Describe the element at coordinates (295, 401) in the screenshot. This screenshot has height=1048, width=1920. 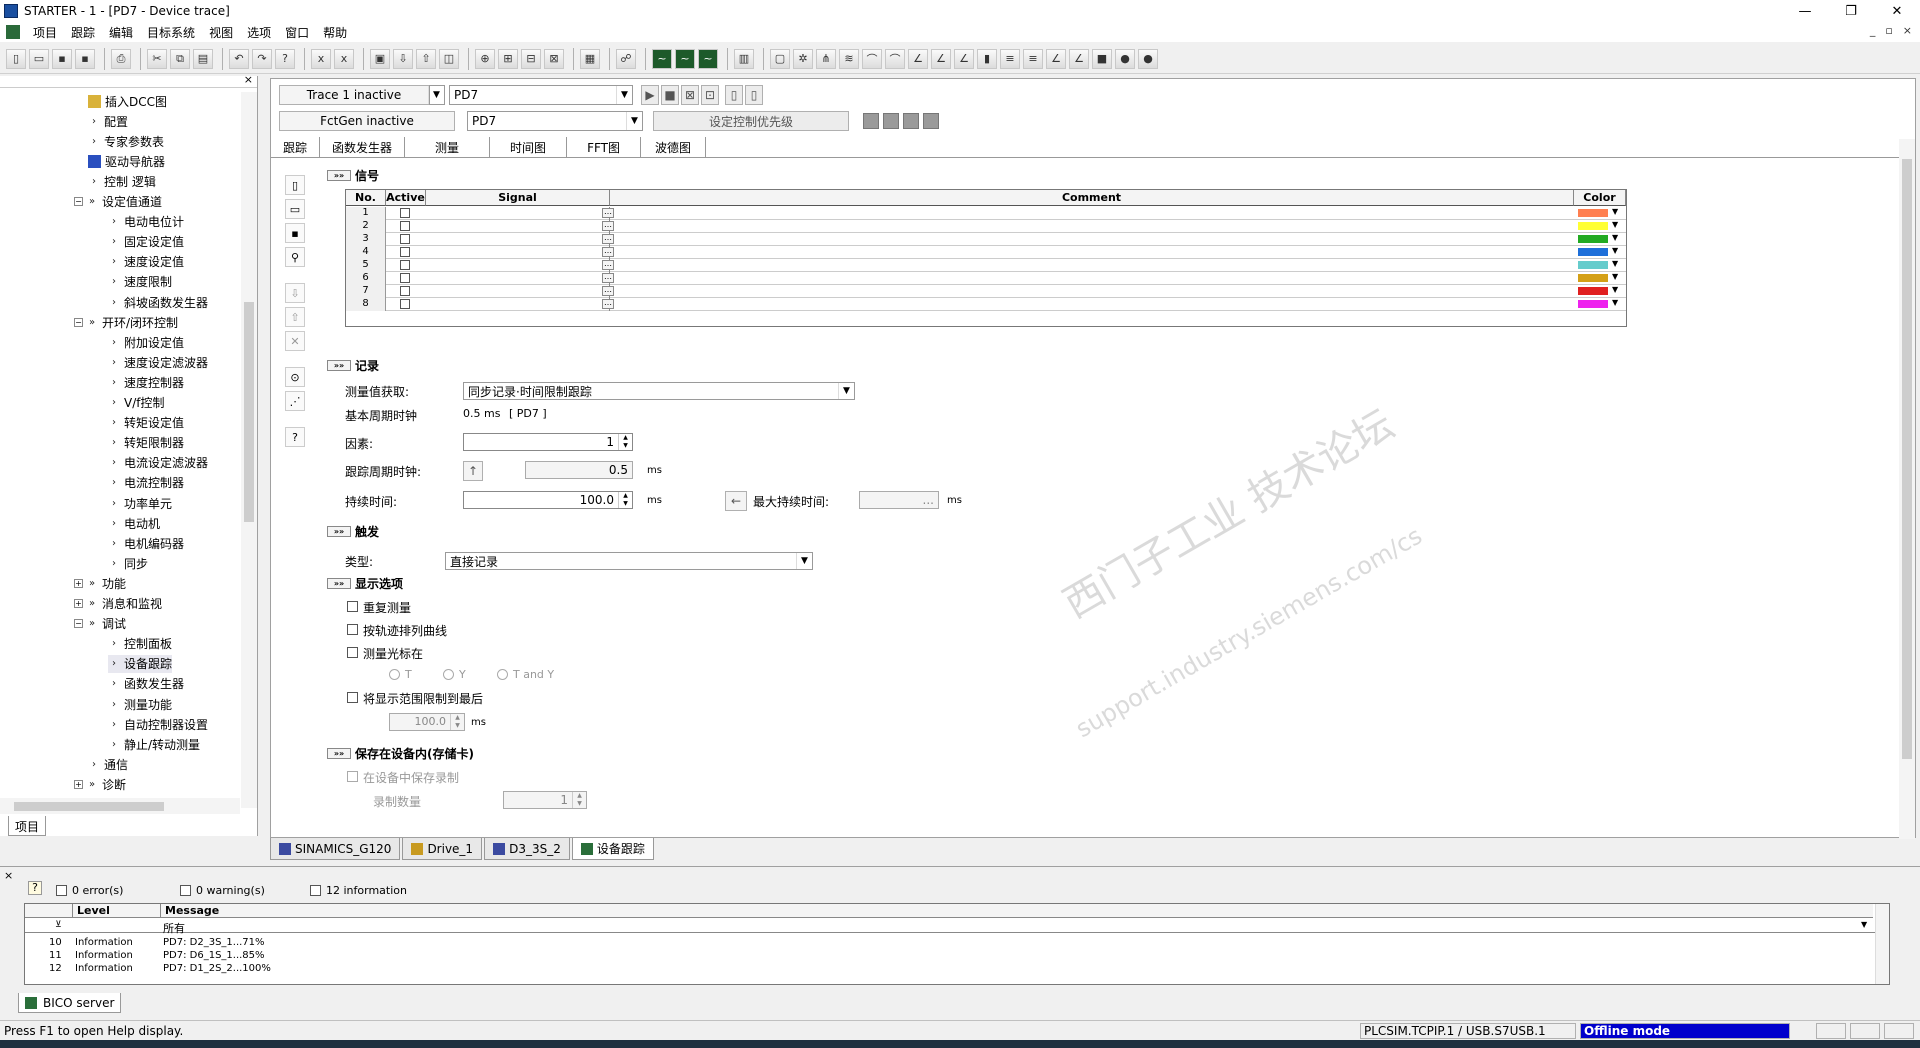
I see `trace-chart-icon: ⋰` at that location.